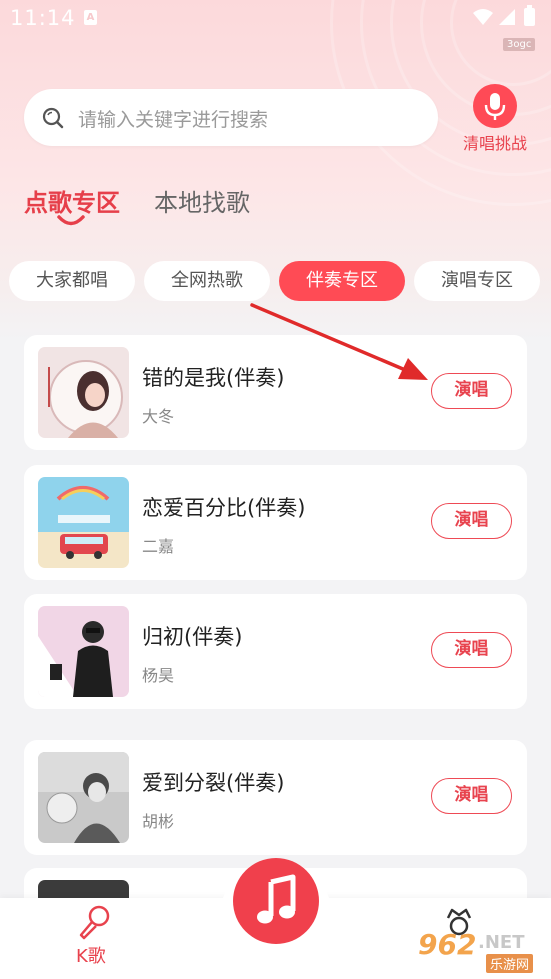 The height and width of the screenshot is (979, 551). I want to click on play-music-button, so click(276, 901).